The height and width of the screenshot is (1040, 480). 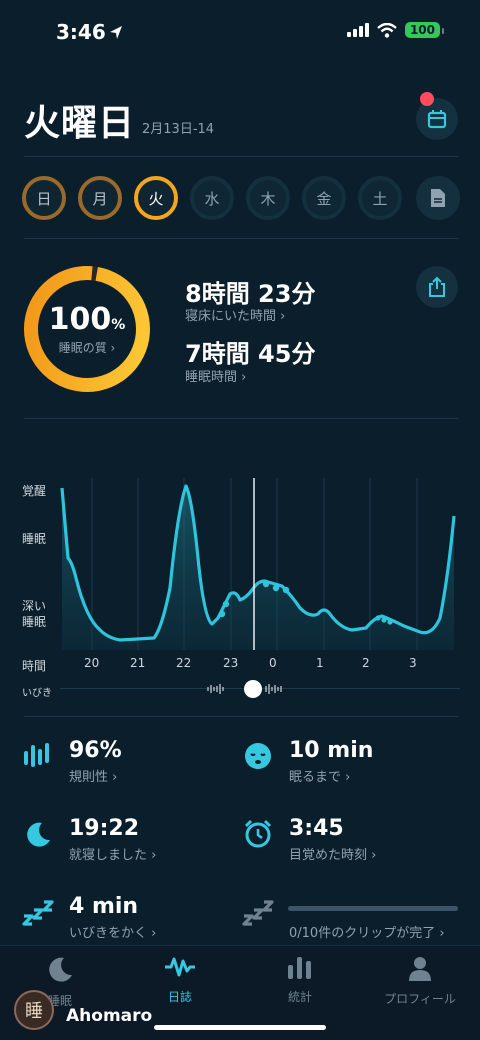 What do you see at coordinates (300, 968) in the screenshot?
I see `chart-icon` at bounding box center [300, 968].